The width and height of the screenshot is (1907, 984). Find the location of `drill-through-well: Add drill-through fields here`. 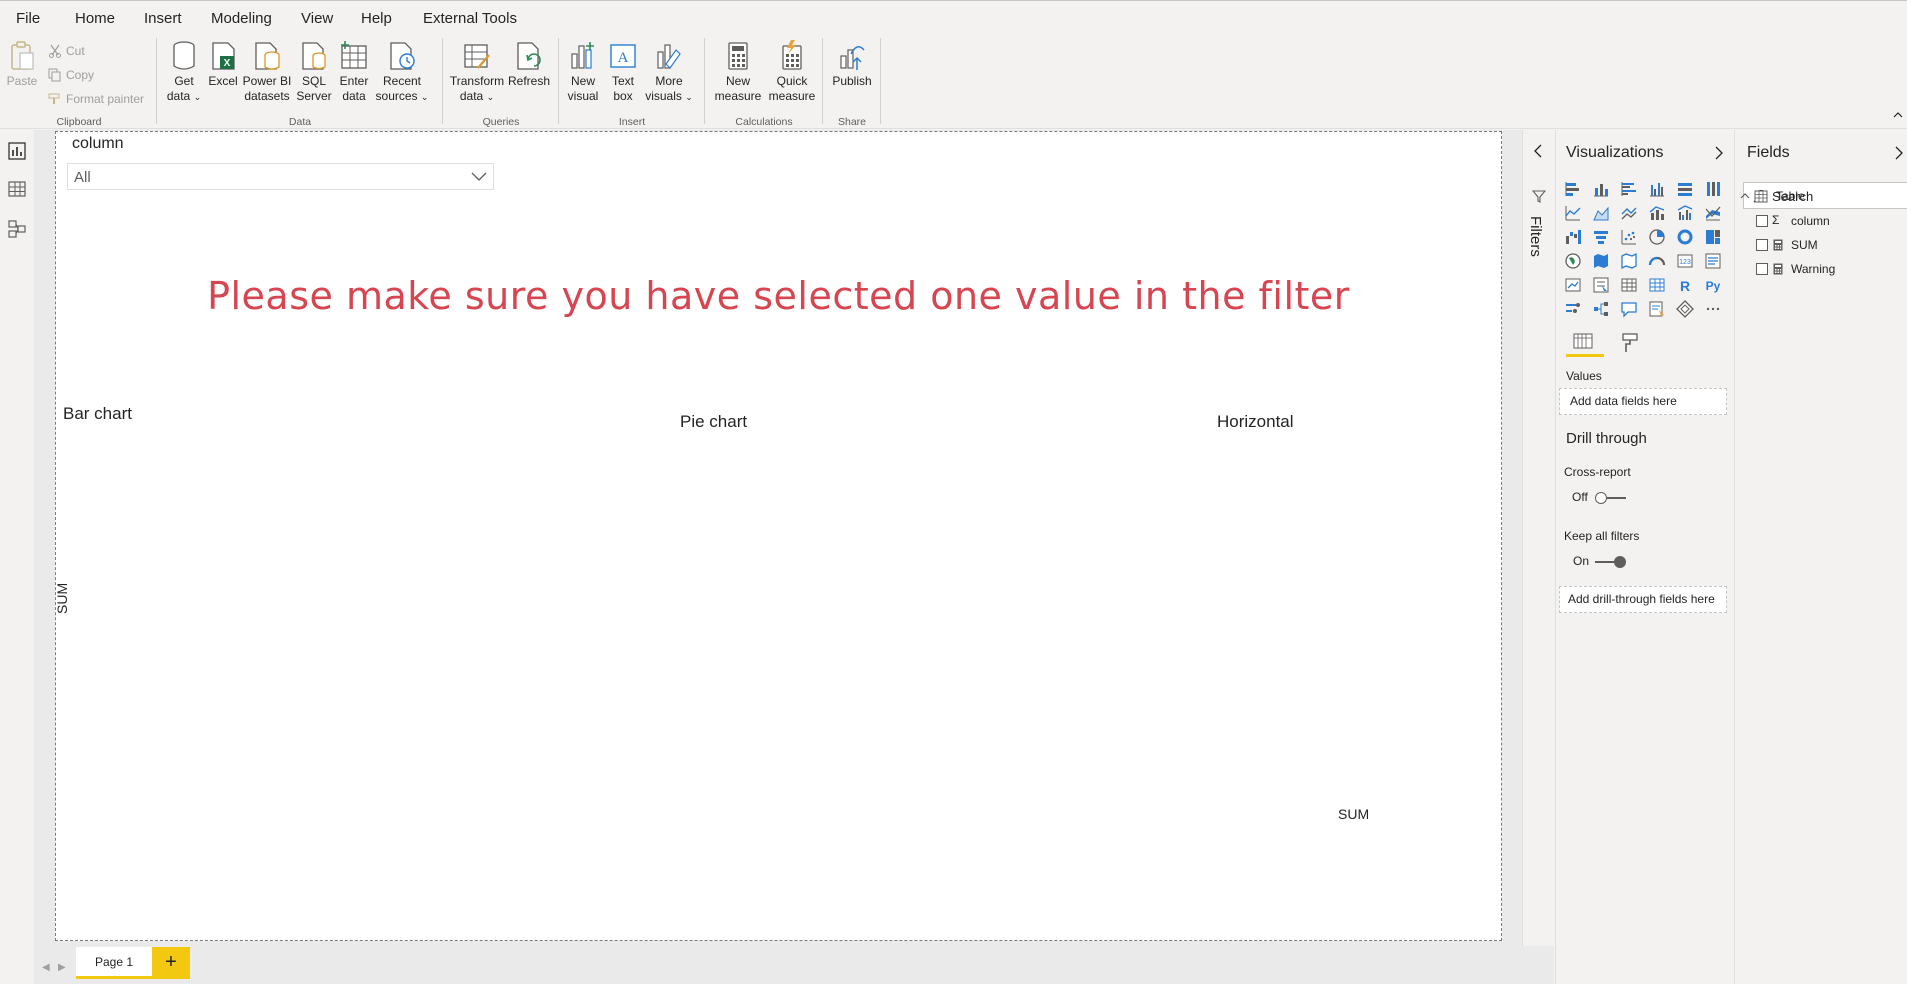

drill-through-well: Add drill-through fields here is located at coordinates (1643, 599).